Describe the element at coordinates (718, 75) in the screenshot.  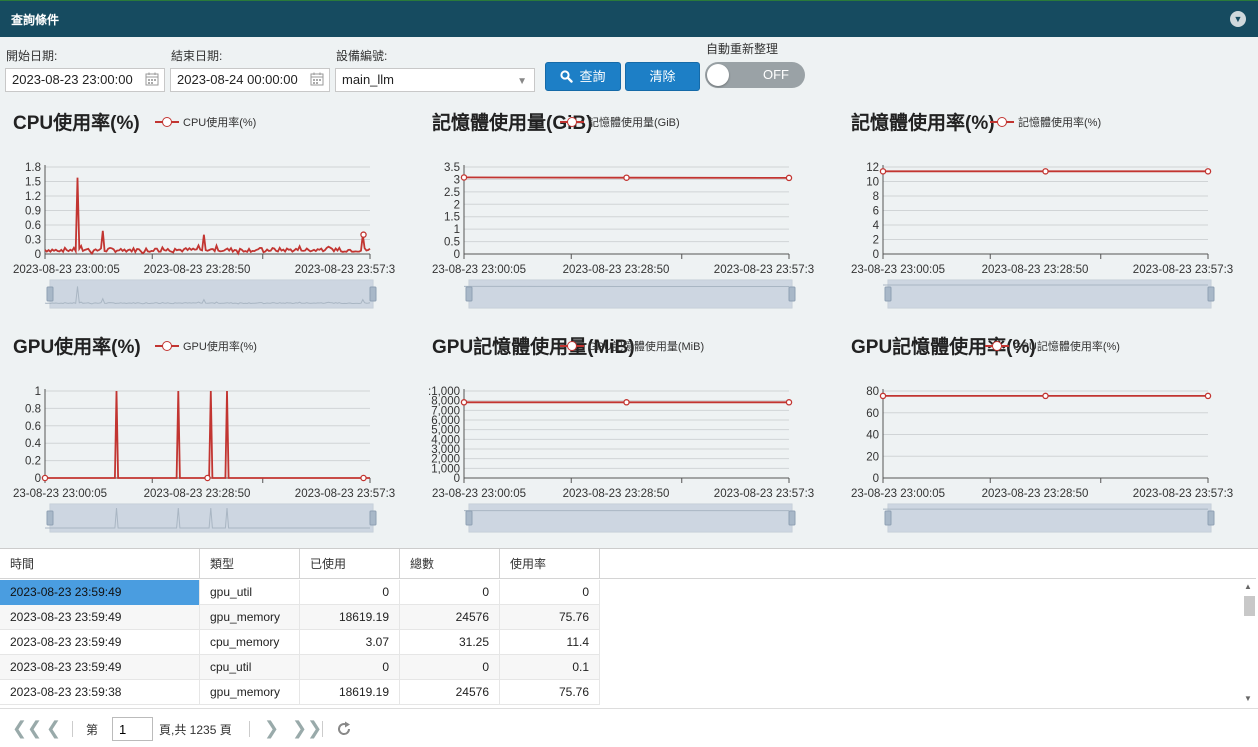
I see `toggle-knob` at that location.